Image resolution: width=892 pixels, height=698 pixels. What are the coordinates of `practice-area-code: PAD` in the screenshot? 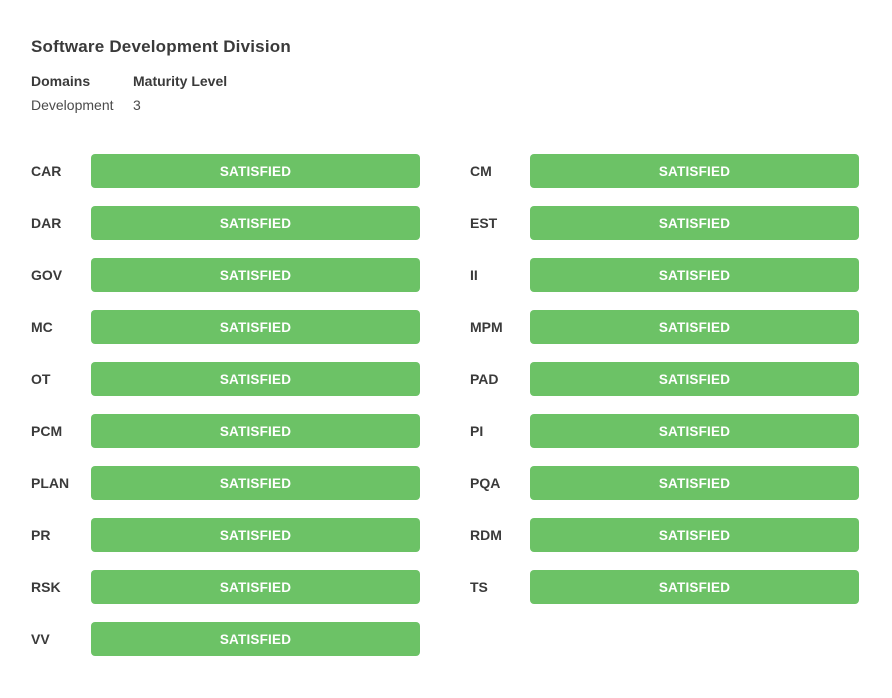 It's located at (484, 379).